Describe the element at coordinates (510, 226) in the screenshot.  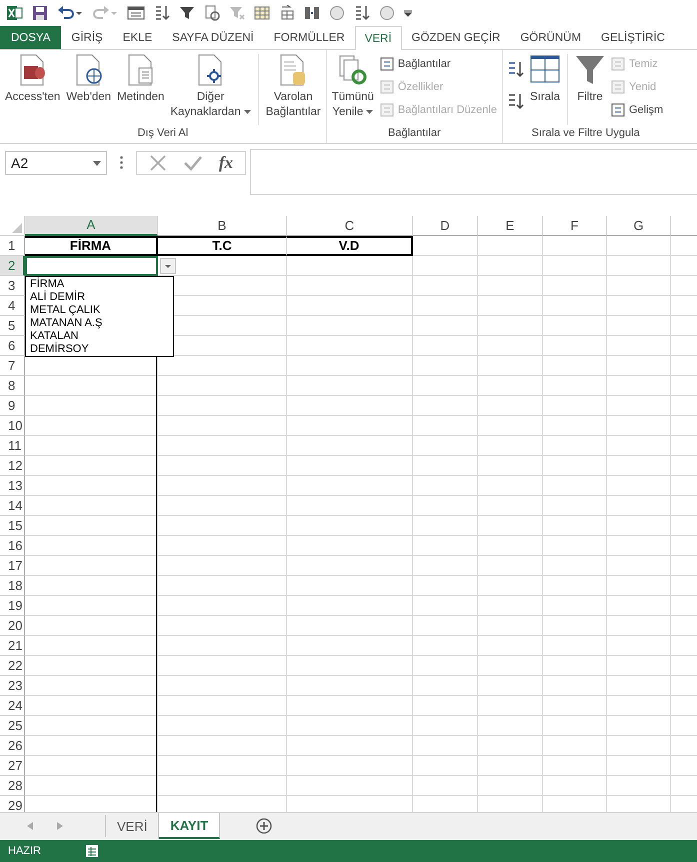
I see `column-header: E` at that location.